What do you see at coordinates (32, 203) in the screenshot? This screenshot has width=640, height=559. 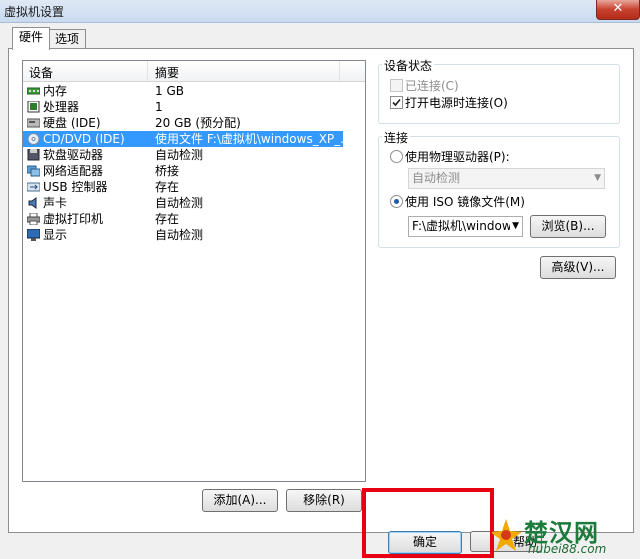 I see `sound-icon` at bounding box center [32, 203].